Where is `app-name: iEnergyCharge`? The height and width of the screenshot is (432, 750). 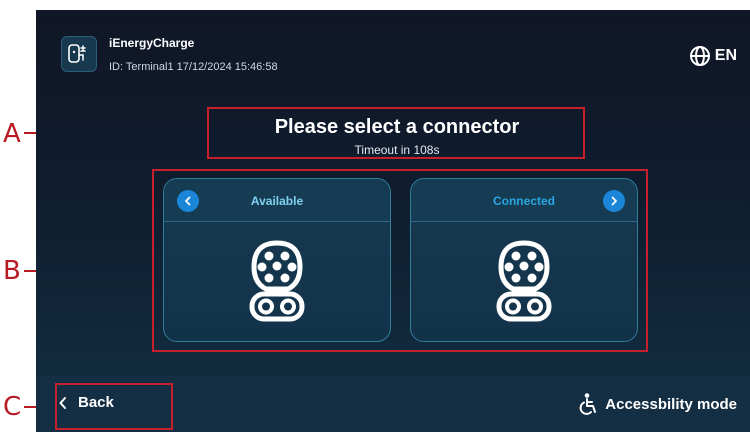 app-name: iEnergyCharge is located at coordinates (152, 43).